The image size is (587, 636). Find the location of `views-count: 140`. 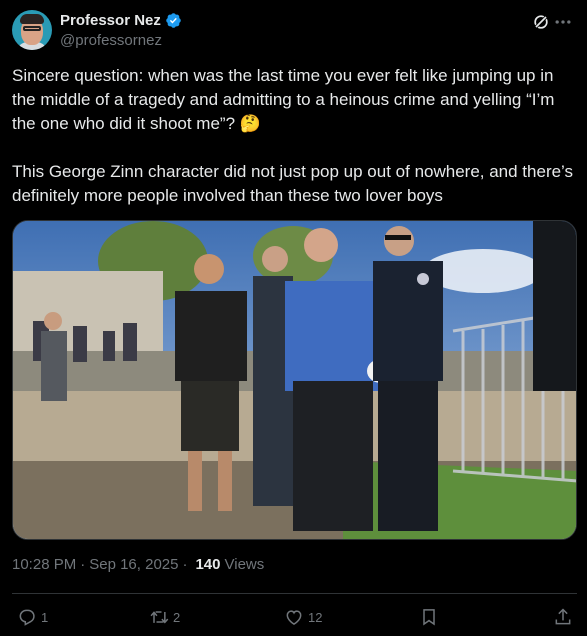

views-count: 140 is located at coordinates (208, 564).